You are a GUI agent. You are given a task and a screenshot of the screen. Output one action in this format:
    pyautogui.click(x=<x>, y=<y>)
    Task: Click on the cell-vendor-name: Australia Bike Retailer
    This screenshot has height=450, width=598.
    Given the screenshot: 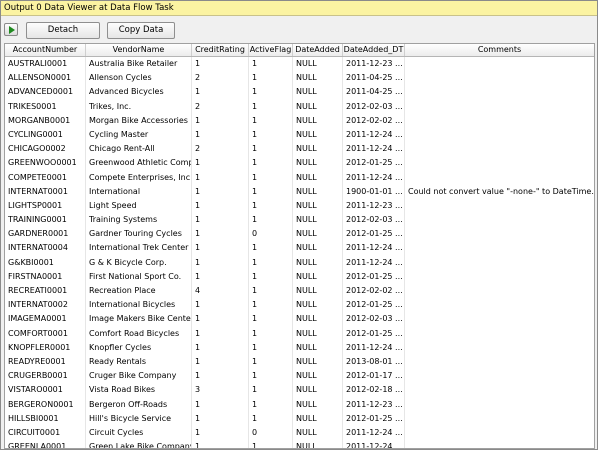 What is the action you would take?
    pyautogui.click(x=139, y=64)
    